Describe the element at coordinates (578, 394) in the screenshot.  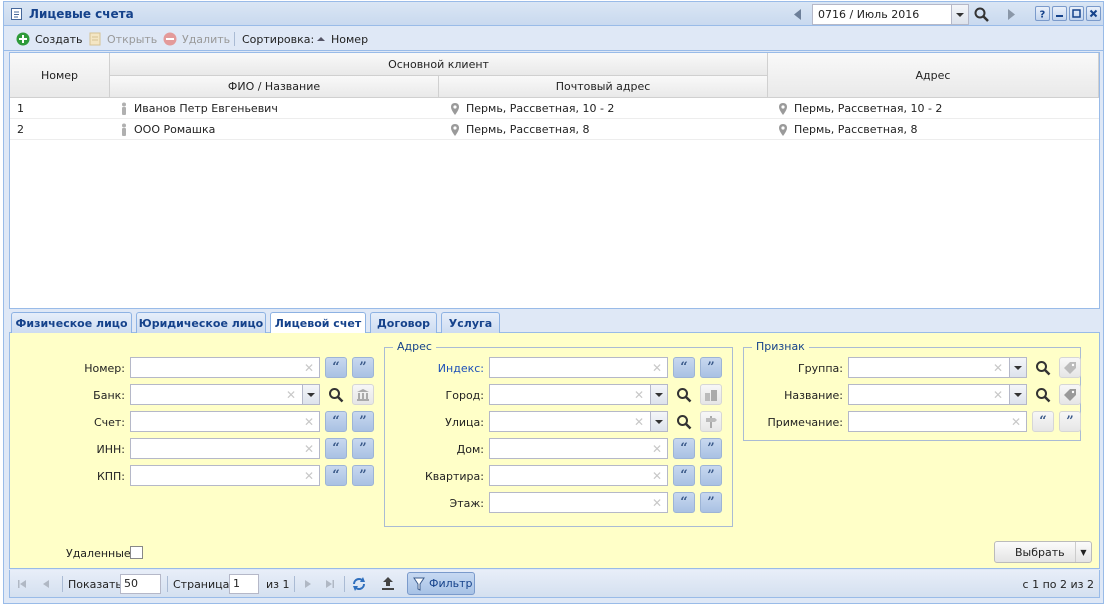
I see `city-select: ✕` at that location.